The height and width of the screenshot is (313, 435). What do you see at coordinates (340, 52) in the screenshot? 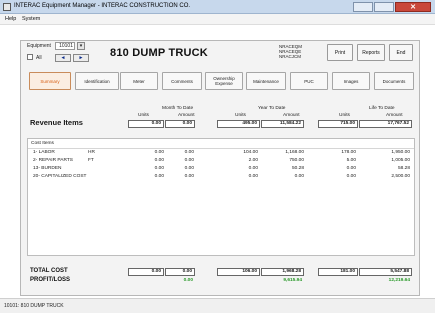
I see `print-button: Print` at bounding box center [340, 52].